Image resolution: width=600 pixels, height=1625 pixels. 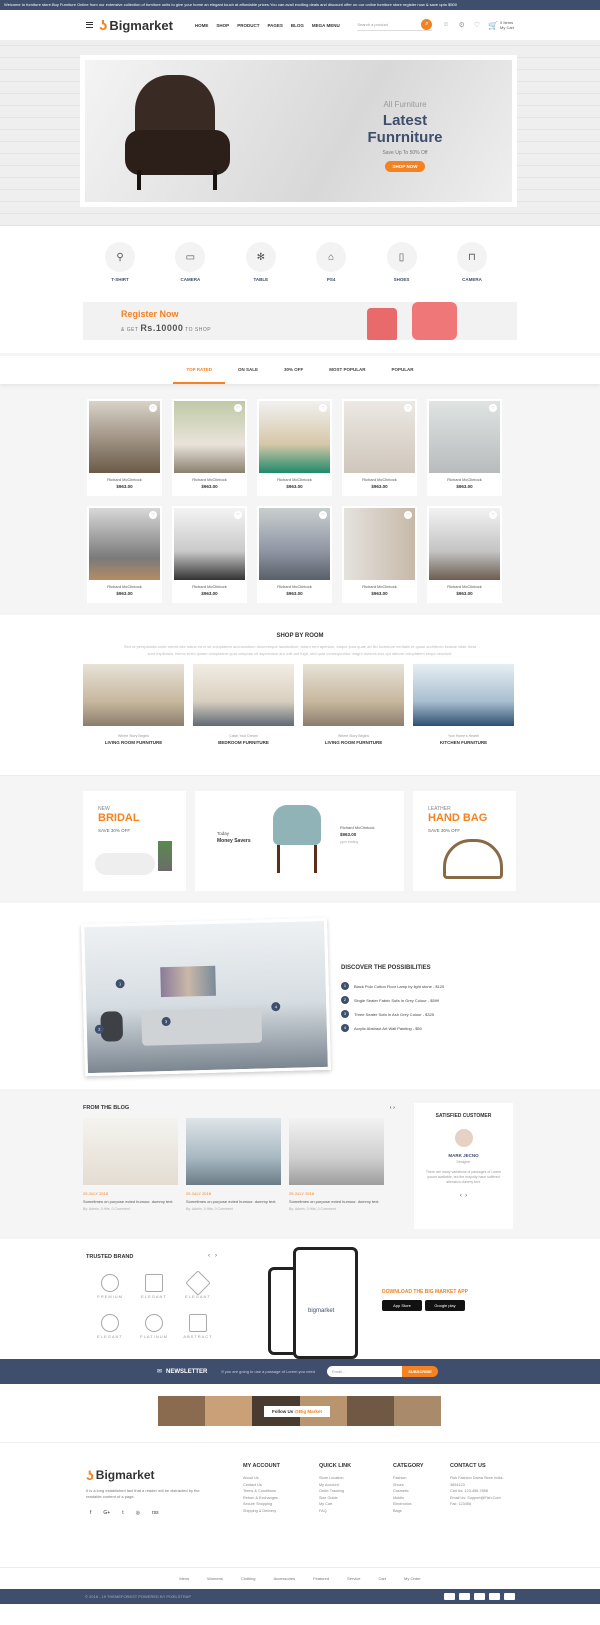 What do you see at coordinates (402, 272) in the screenshot?
I see `category-item: ▯ SHOES` at bounding box center [402, 272].